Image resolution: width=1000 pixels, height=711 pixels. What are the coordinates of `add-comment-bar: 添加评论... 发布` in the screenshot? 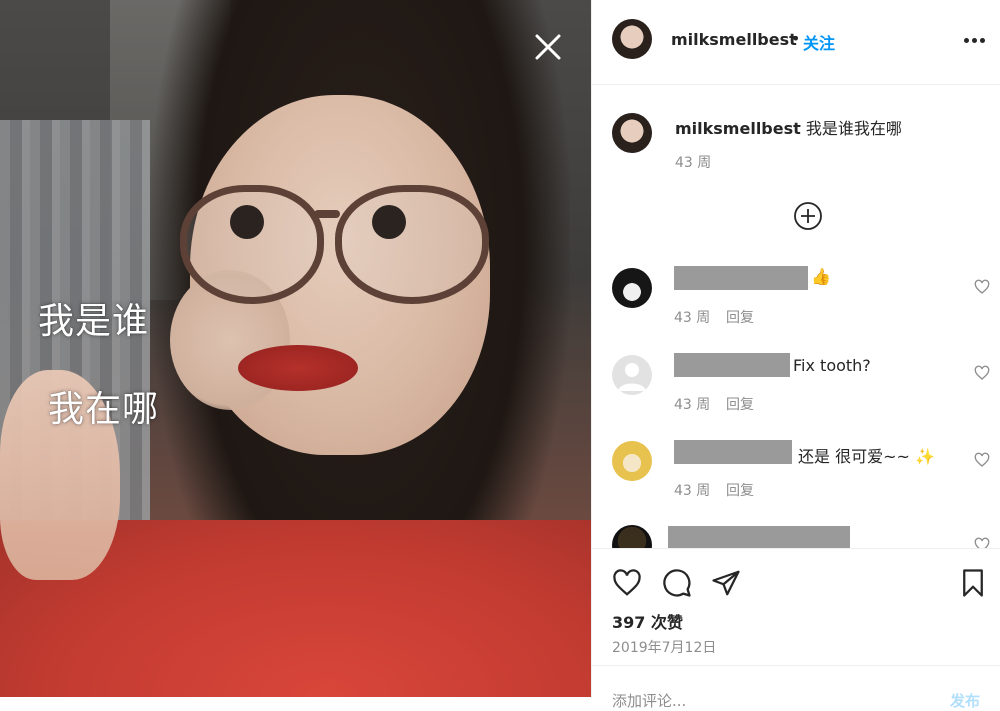 It's located at (796, 687).